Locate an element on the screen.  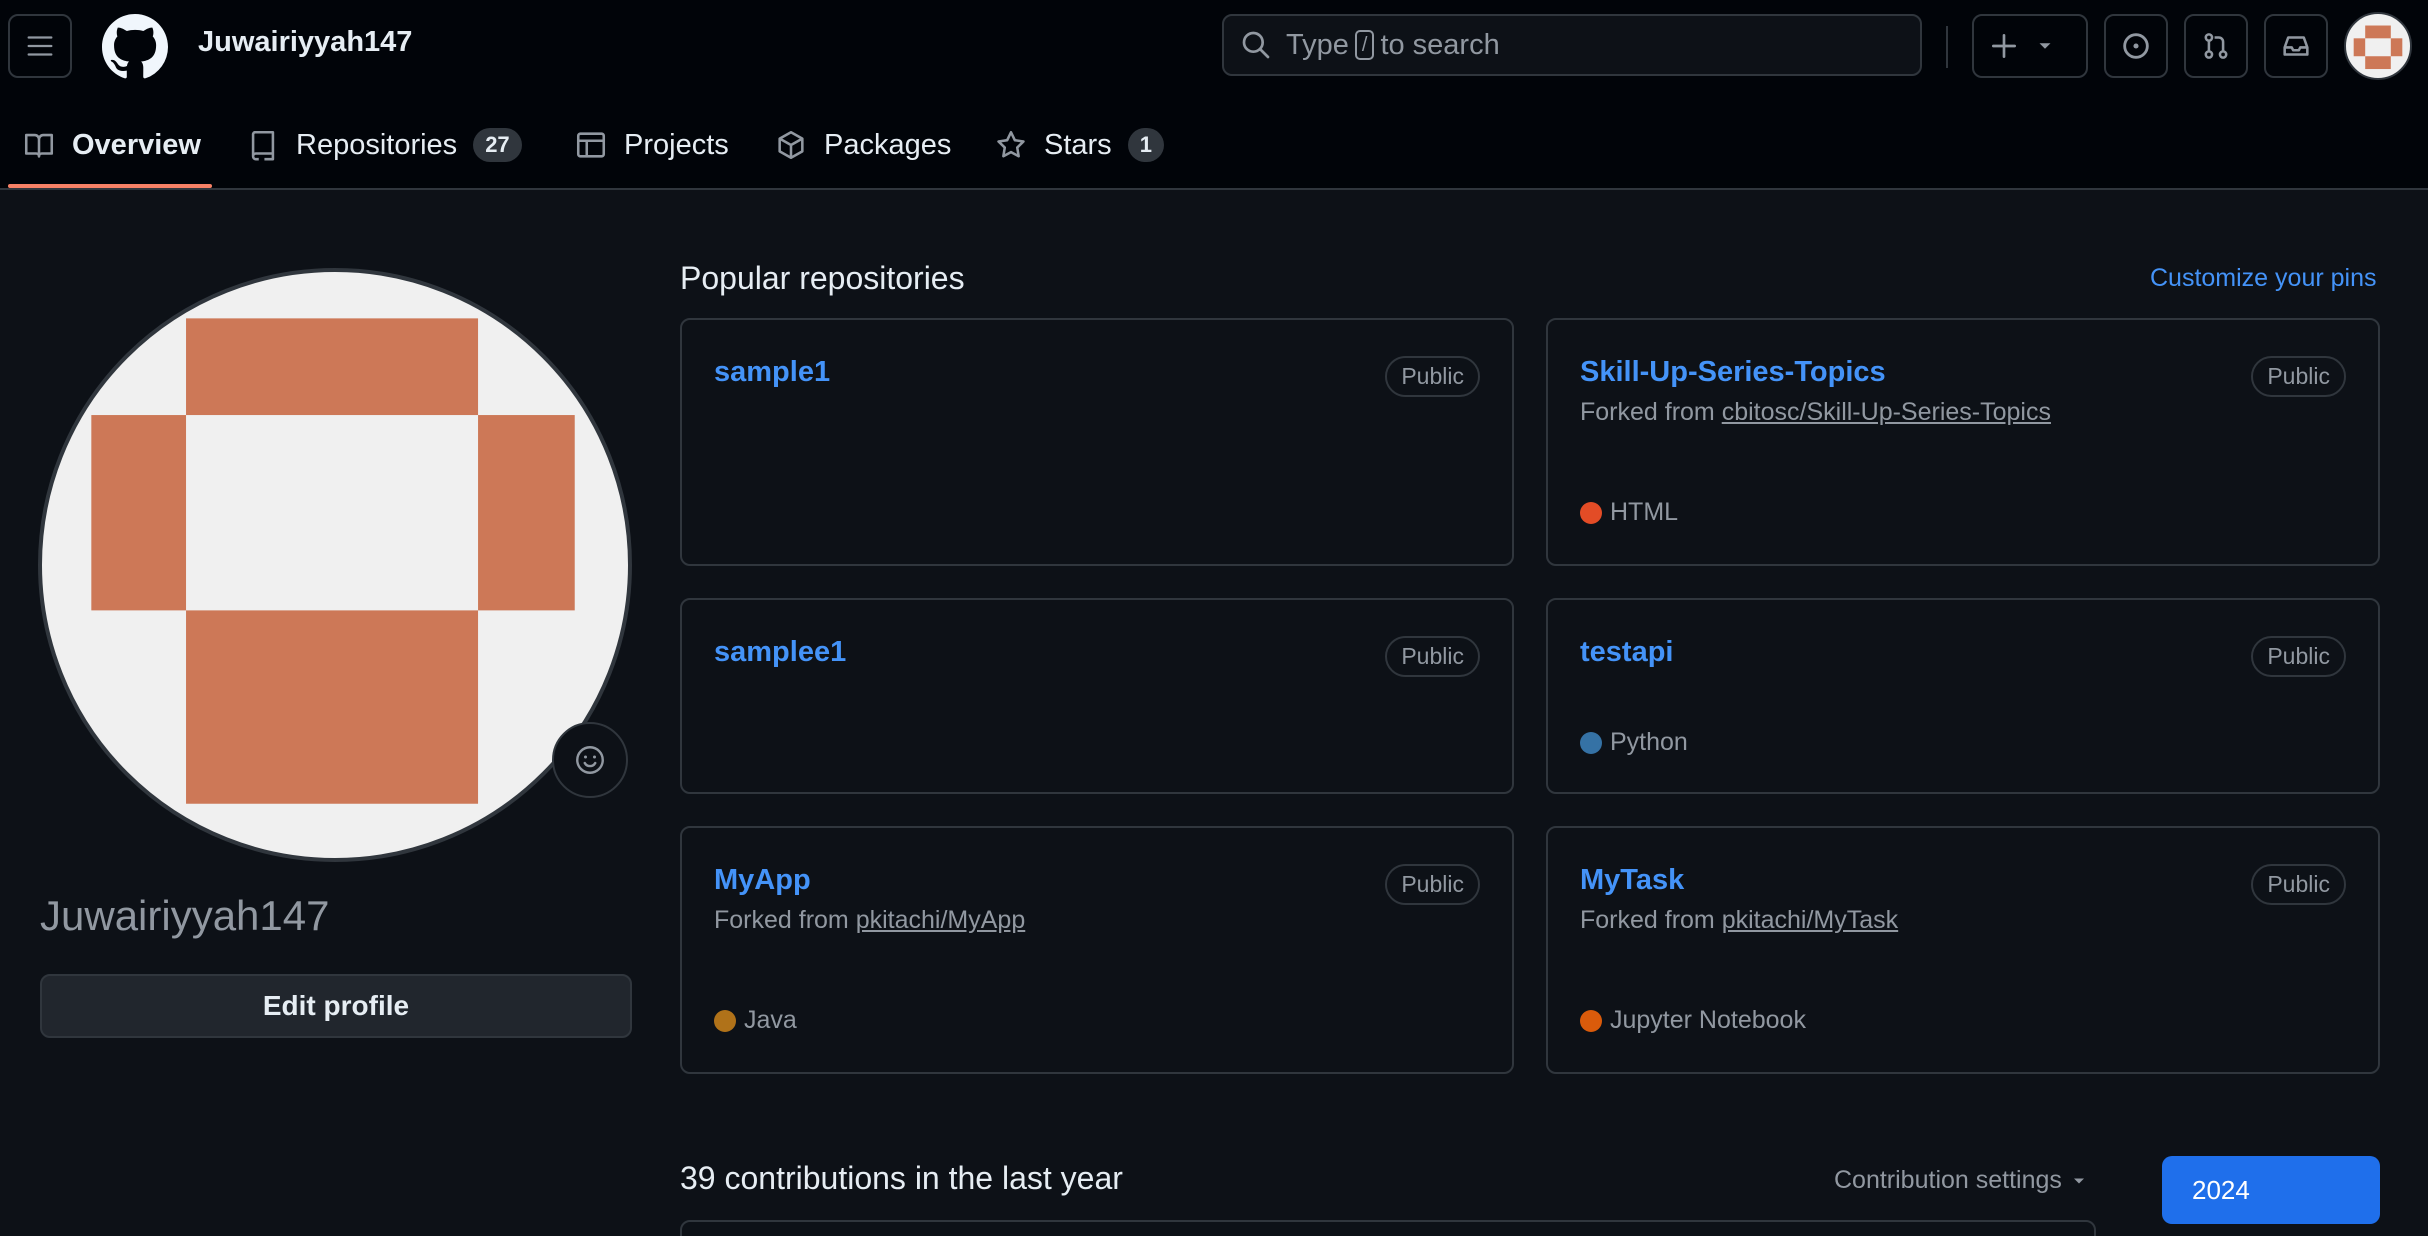
menu-button is located at coordinates (40, 46).